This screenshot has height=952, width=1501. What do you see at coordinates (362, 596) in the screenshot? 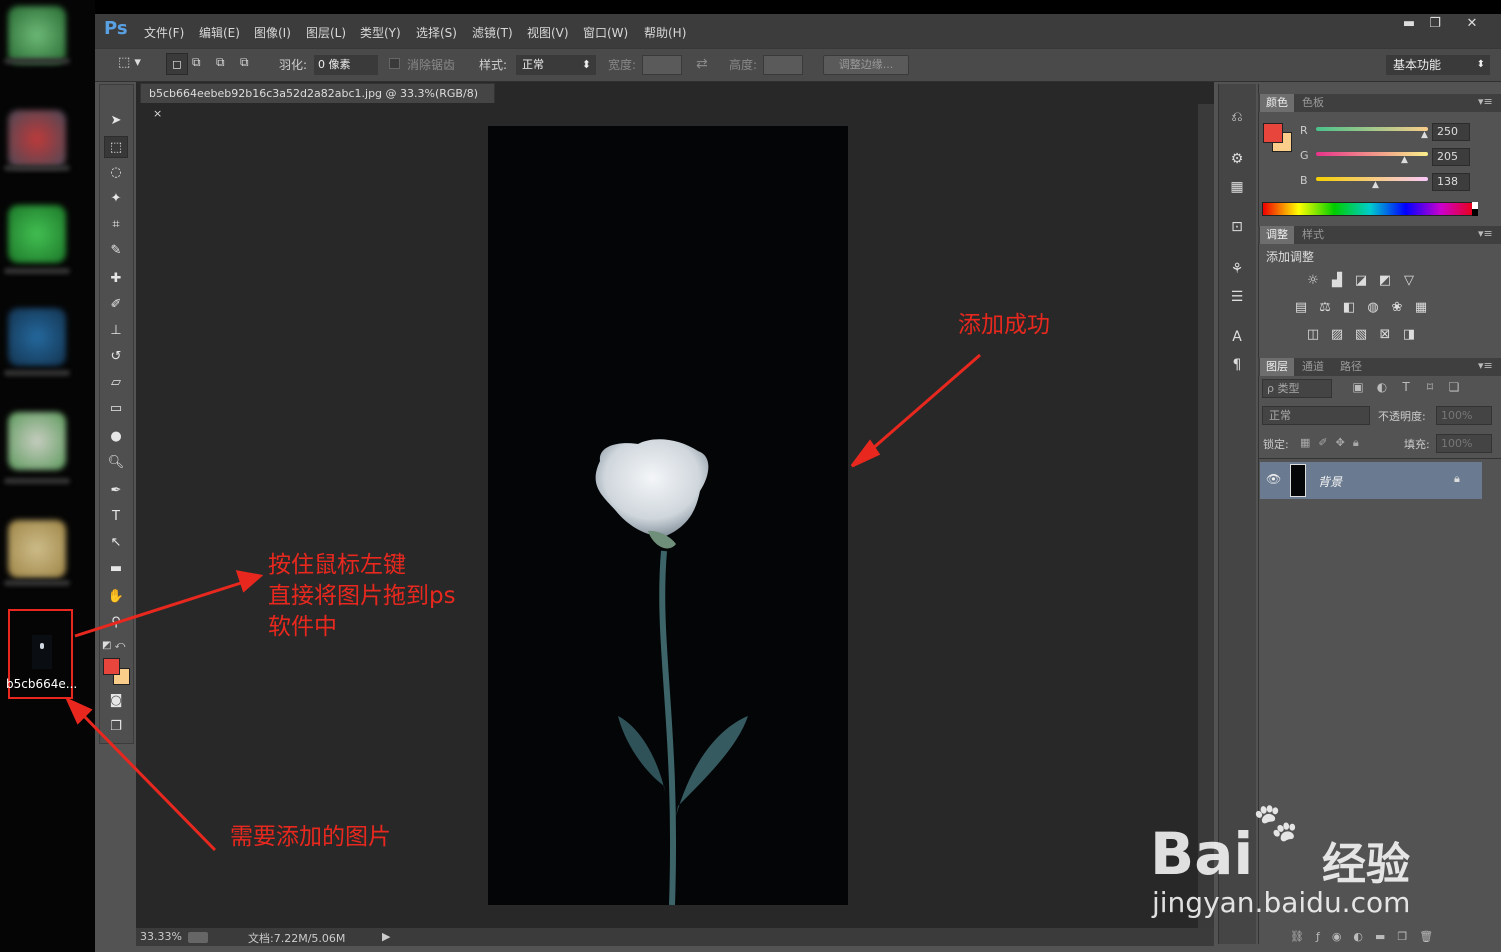
I see `annotation-drag-line2: 直接将图片拖到ps` at bounding box center [362, 596].